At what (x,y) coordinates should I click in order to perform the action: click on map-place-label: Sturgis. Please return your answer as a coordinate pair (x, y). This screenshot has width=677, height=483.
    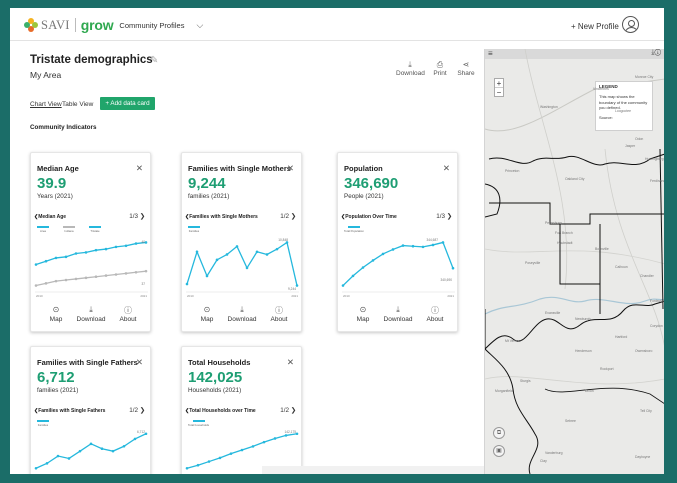
    Looking at the image, I should click on (525, 381).